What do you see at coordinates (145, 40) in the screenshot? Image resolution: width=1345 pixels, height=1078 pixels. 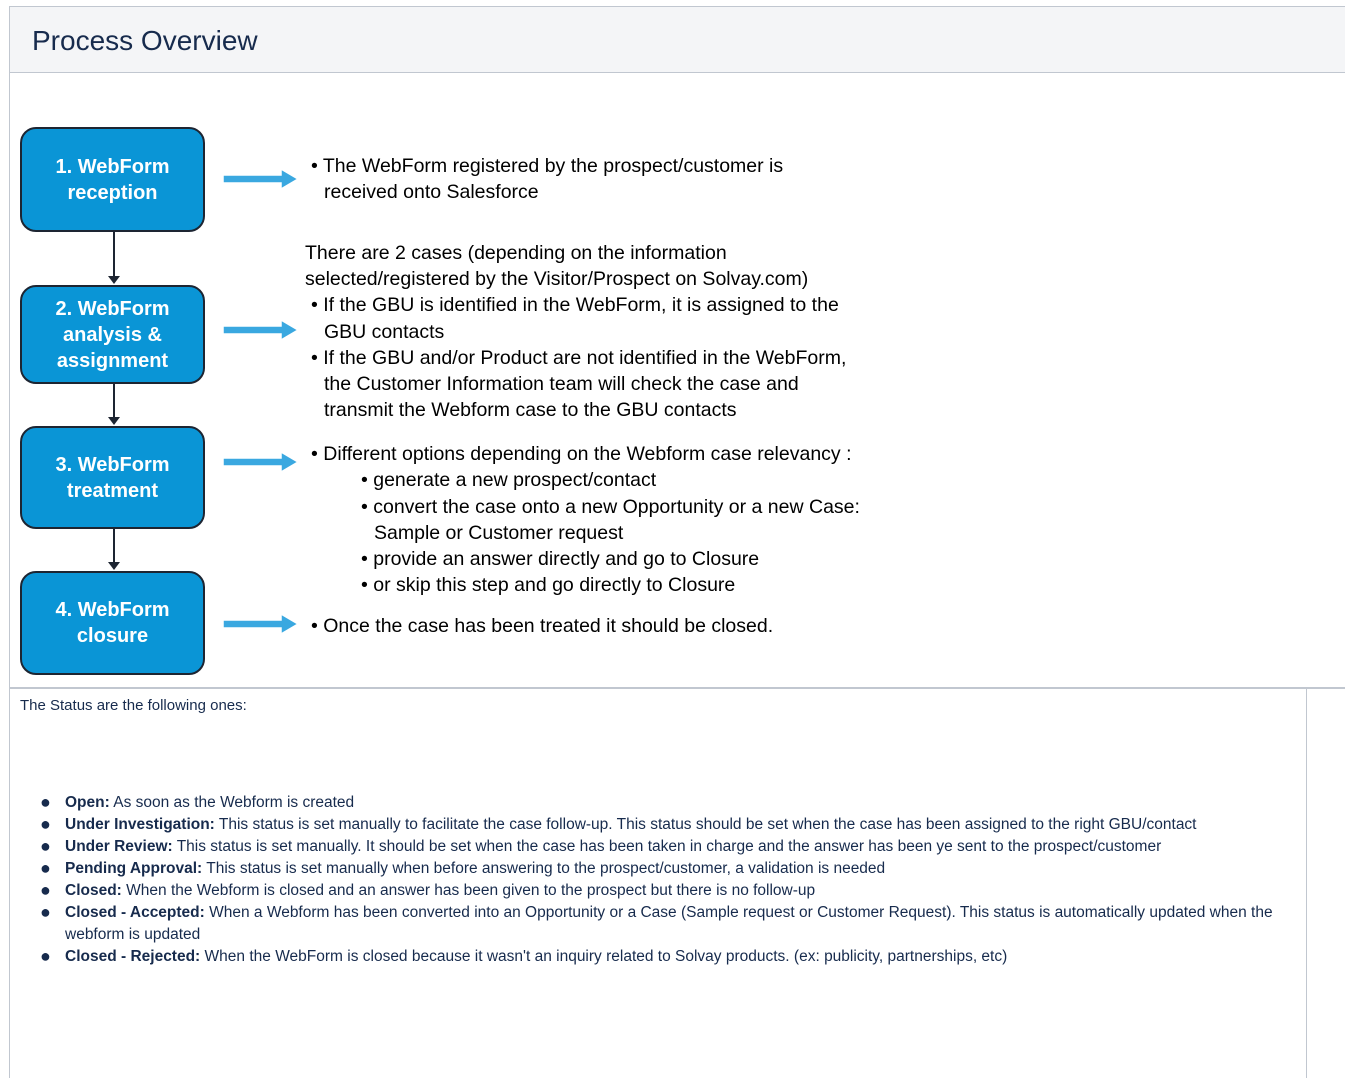 I see `page-title: Process Overview` at bounding box center [145, 40].